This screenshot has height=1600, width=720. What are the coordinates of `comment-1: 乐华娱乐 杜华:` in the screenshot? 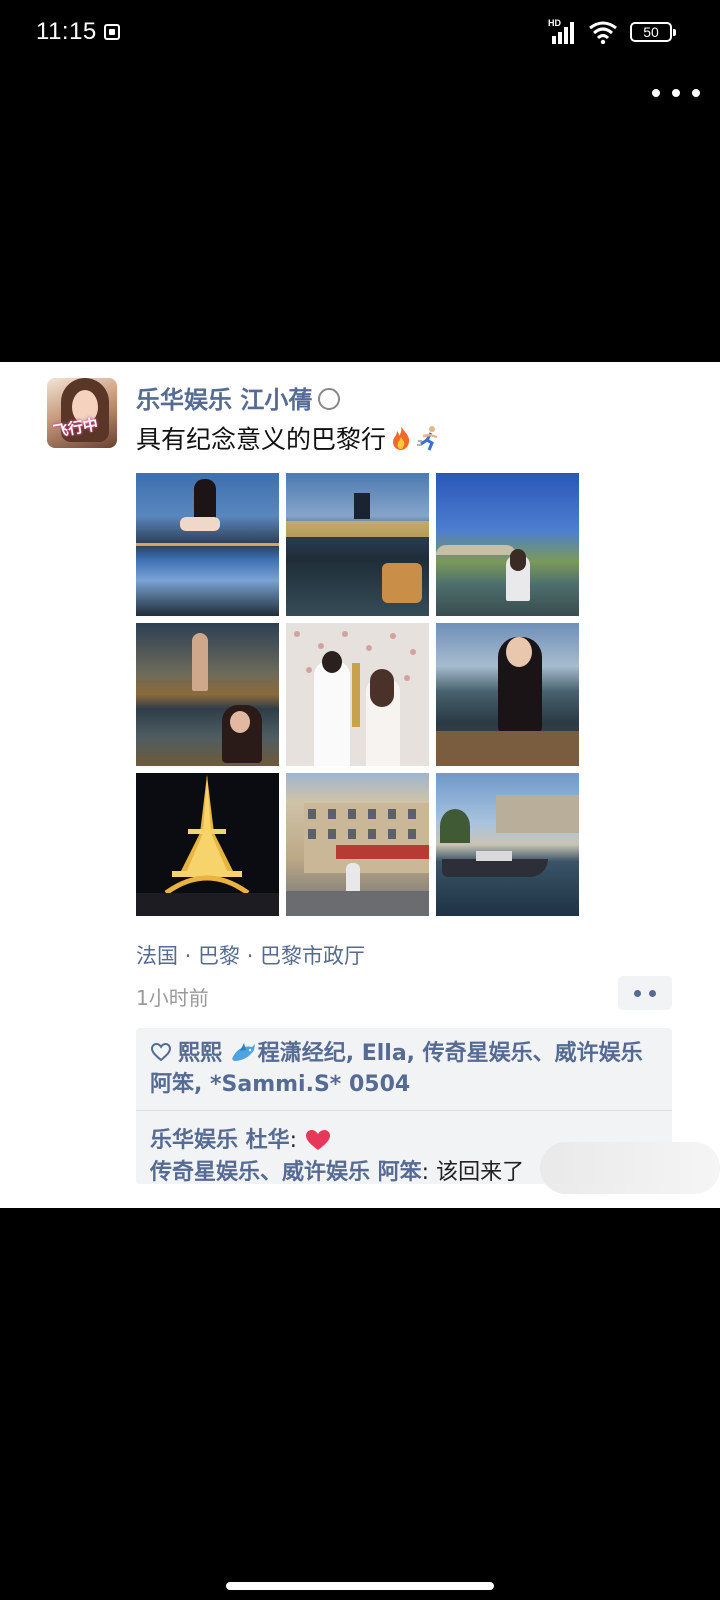 It's located at (241, 1138).